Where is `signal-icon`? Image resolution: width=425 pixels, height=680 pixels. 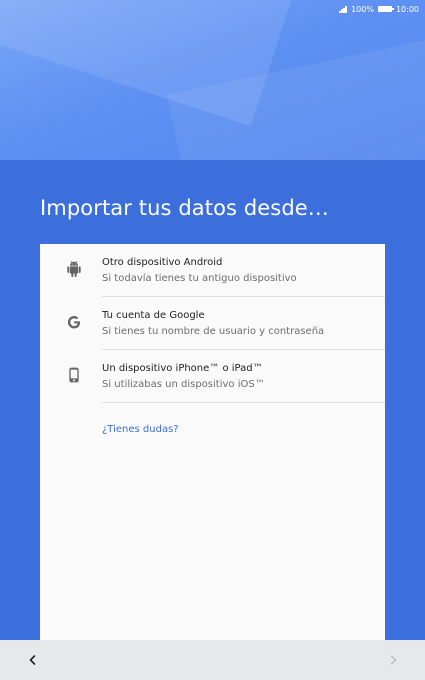 signal-icon is located at coordinates (343, 9).